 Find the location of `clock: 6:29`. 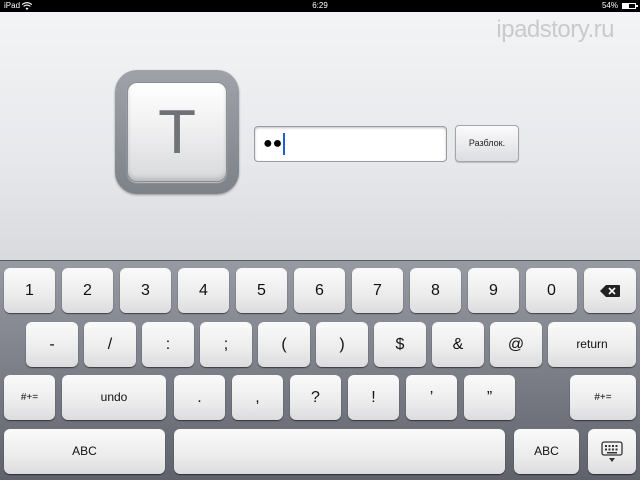

clock: 6:29 is located at coordinates (320, 5).